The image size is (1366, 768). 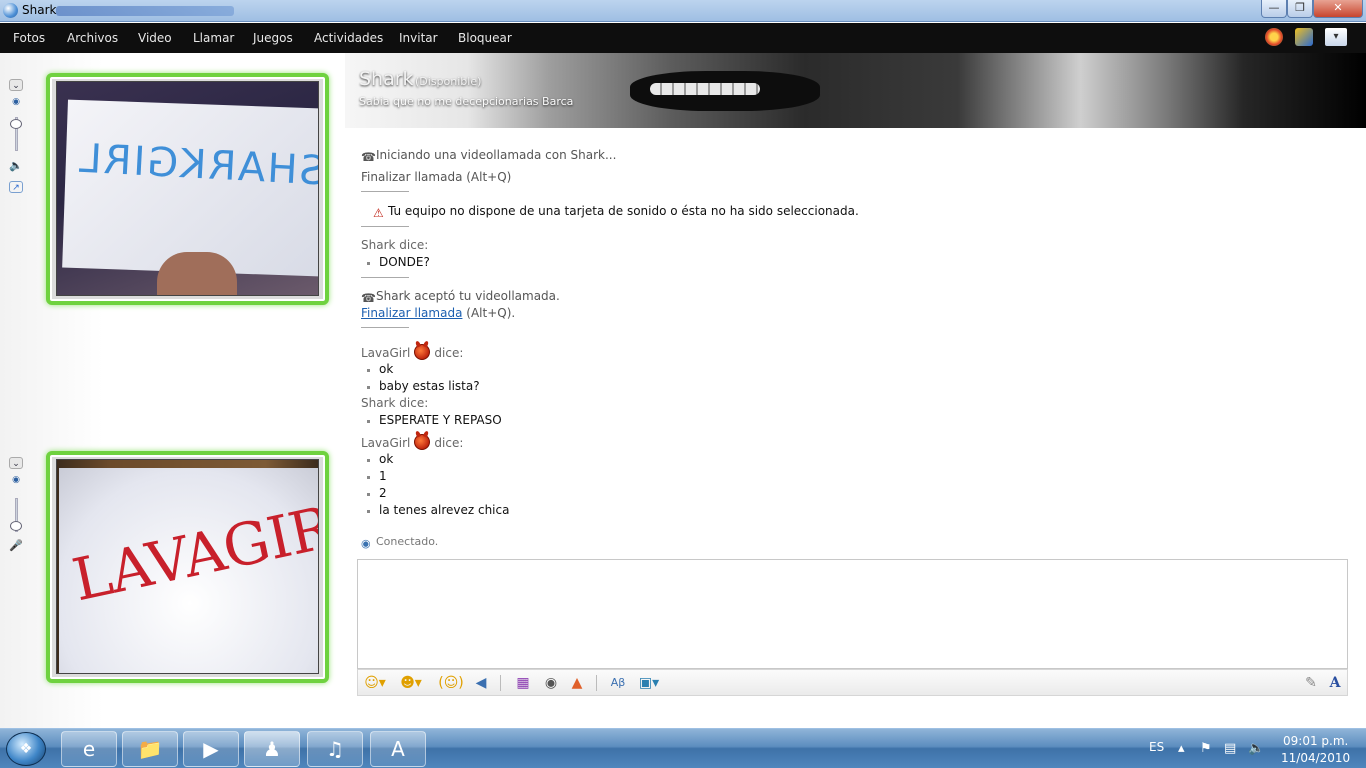 What do you see at coordinates (89, 749) in the screenshot?
I see `internet-explorer-icon: e` at bounding box center [89, 749].